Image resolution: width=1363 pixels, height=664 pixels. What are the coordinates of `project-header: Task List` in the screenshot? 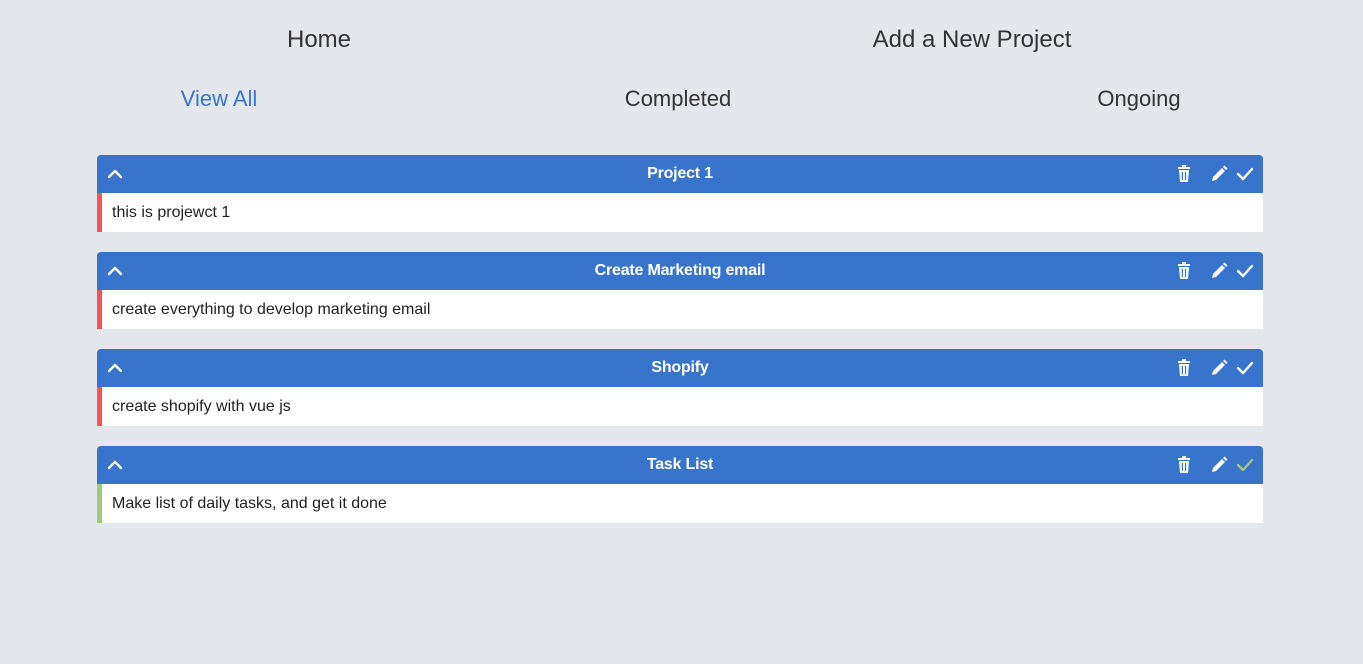 It's located at (680, 465).